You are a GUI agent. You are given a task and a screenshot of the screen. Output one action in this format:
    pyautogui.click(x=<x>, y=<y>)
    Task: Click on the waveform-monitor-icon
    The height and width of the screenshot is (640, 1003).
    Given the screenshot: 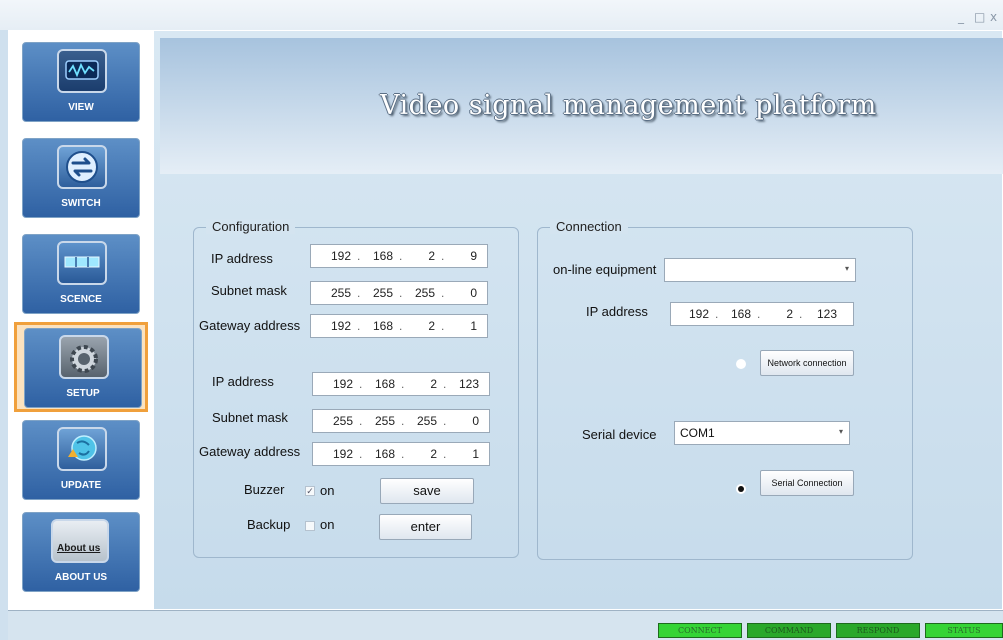 What is the action you would take?
    pyautogui.click(x=82, y=71)
    